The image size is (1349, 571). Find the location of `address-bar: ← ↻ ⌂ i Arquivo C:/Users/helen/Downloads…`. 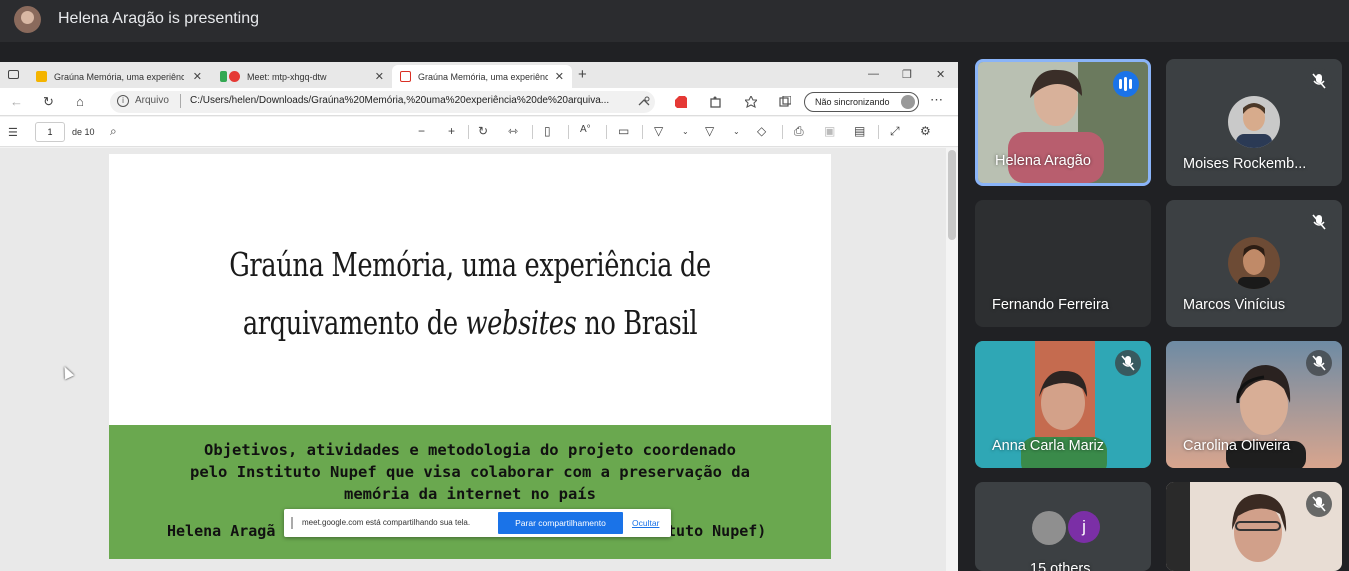

address-bar: ← ↻ ⌂ i Arquivo C:/Users/helen/Downloads… is located at coordinates (479, 102).